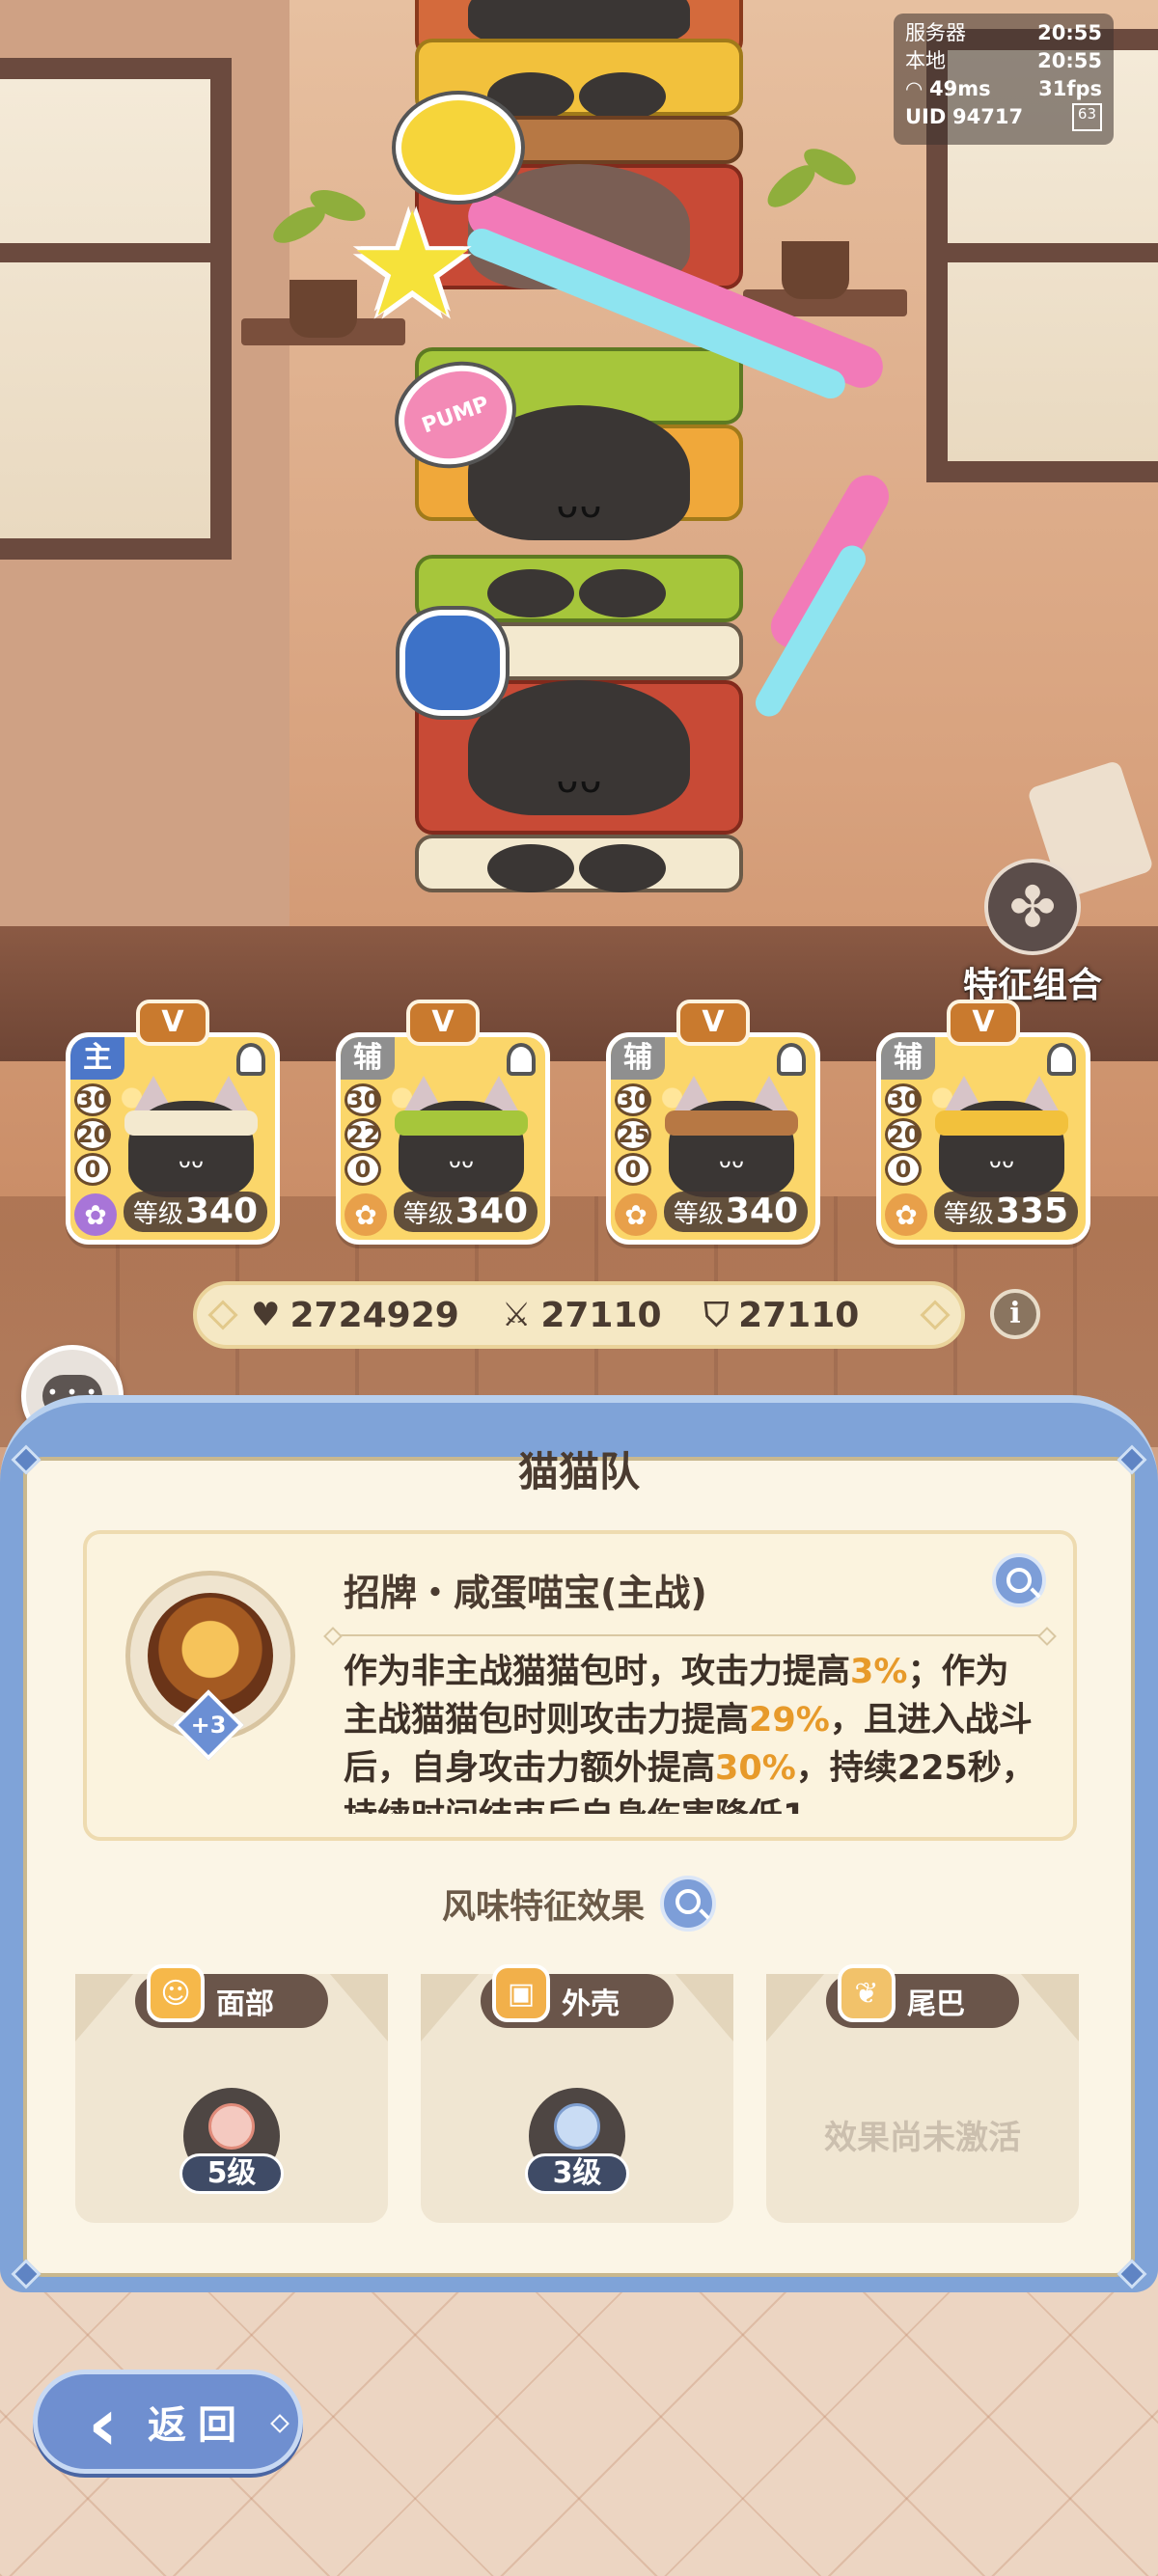 This screenshot has height=2576, width=1158. I want to click on status-hud: 服务器 20:55 本地 20:55 ◠ 49ms 31fps UID 94717 63, so click(1004, 80).